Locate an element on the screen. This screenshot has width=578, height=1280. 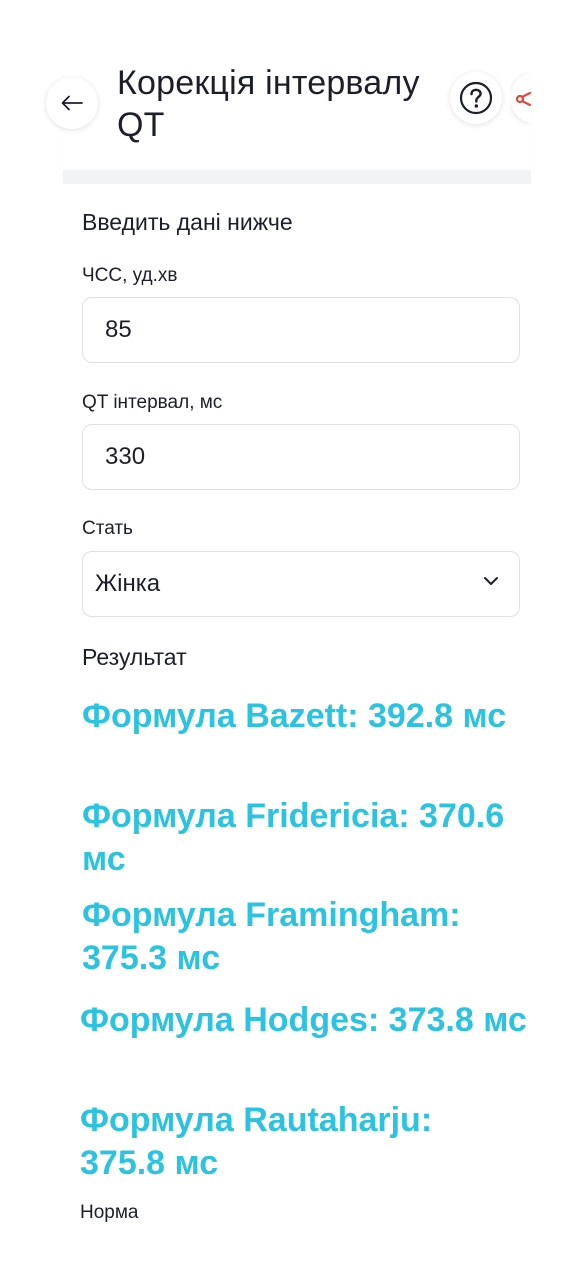
qt-interval-label: QT інтервал, мс is located at coordinates (152, 402).